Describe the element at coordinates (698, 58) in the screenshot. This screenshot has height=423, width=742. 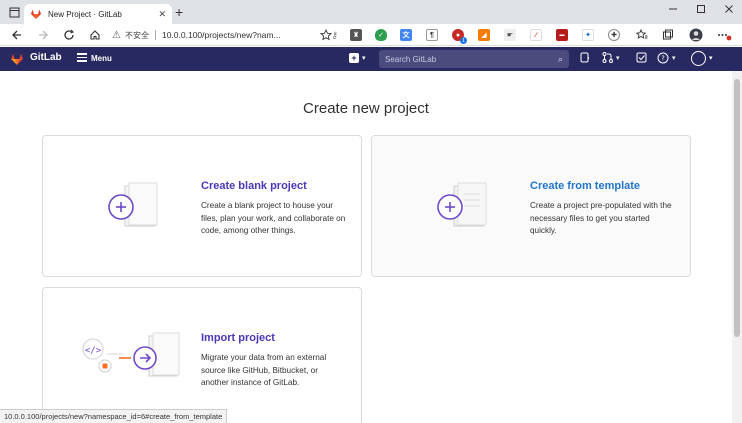
I see `user-avatar` at that location.